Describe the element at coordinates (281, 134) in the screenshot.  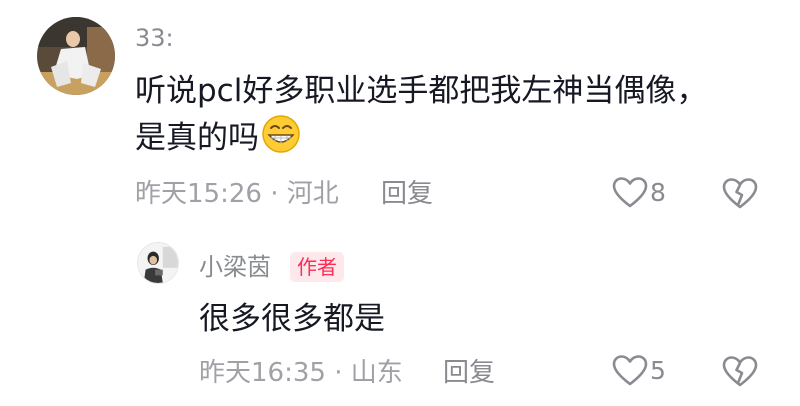
I see `grinning-face-emoji-icon` at that location.